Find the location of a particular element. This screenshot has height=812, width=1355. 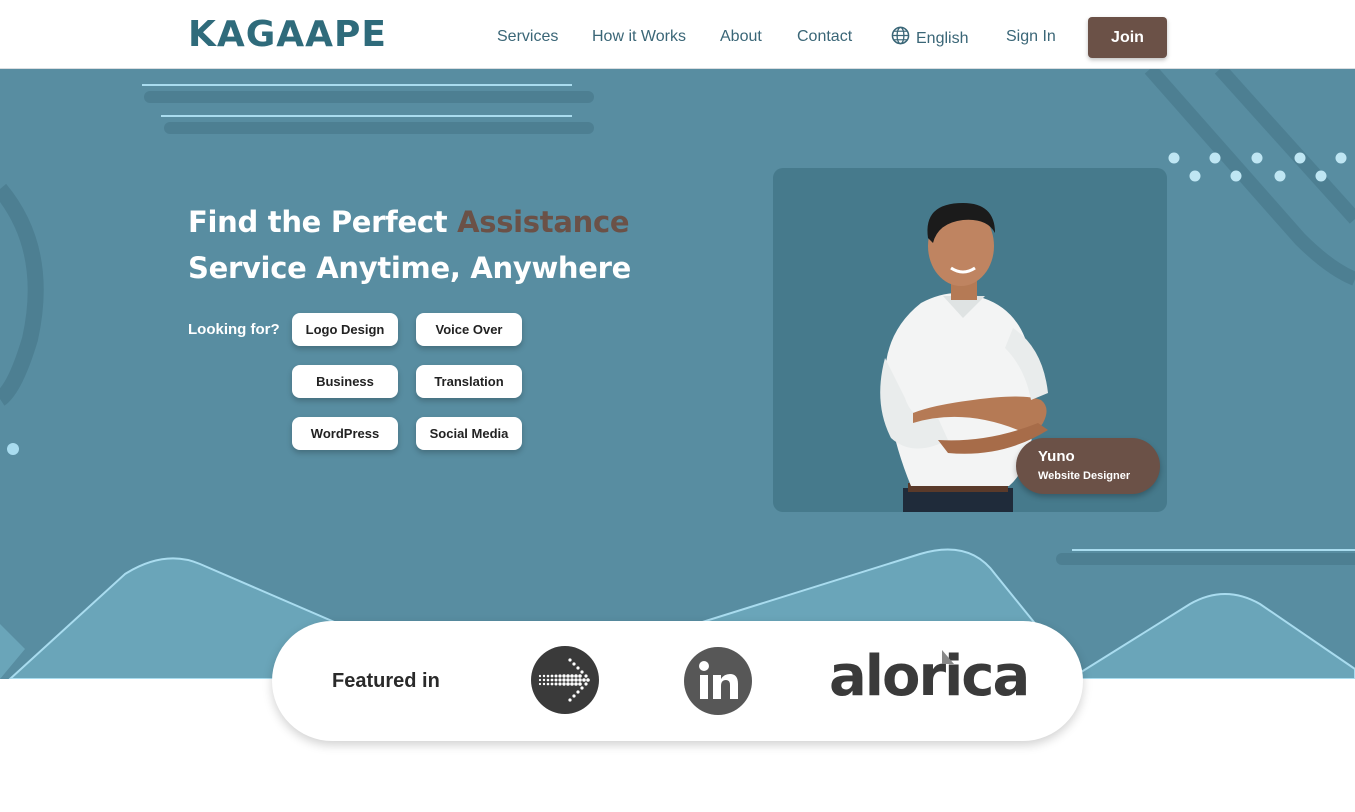

category-chip-logo-design: Logo Design is located at coordinates (345, 329).